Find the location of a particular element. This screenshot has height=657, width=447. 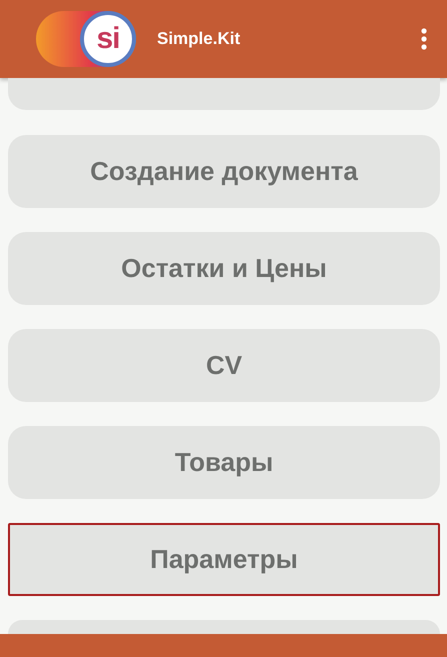

menu-icon is located at coordinates (424, 39).